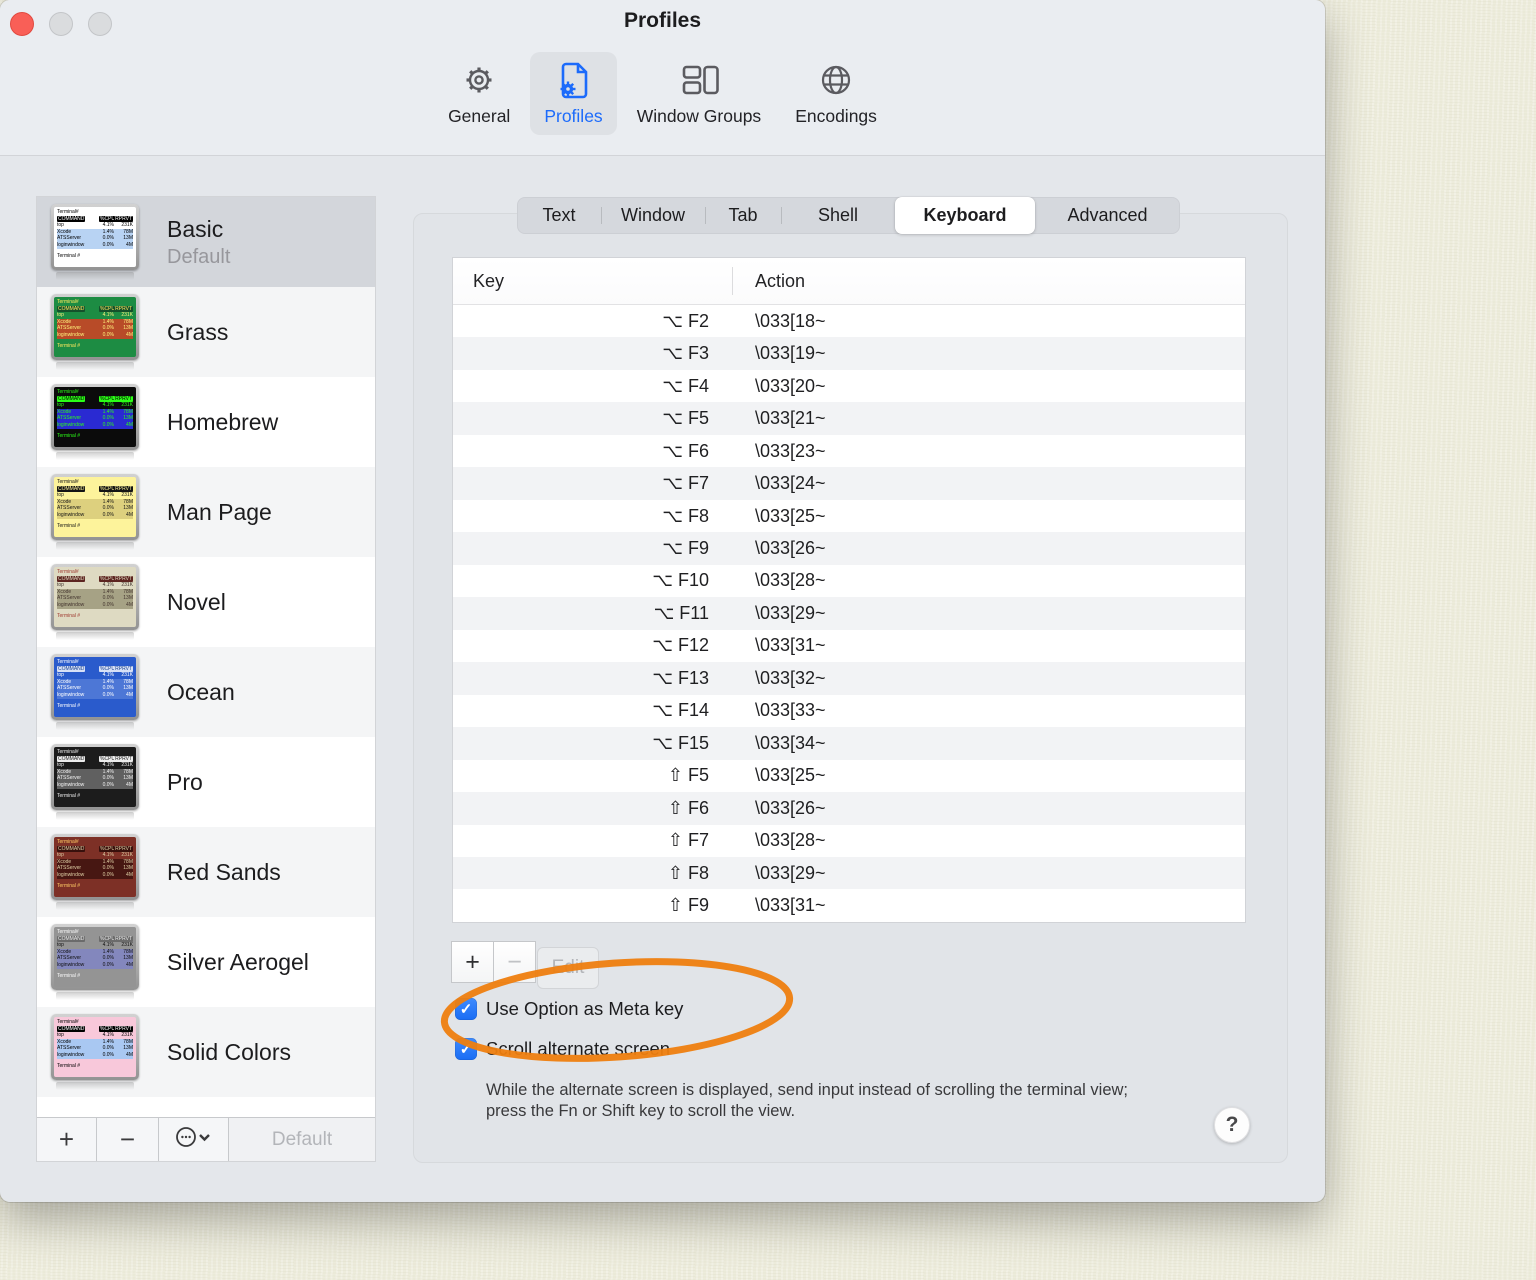 This screenshot has height=1280, width=1536. What do you see at coordinates (849, 646) in the screenshot?
I see `table-row: ⌥ F12 \033[31~` at bounding box center [849, 646].